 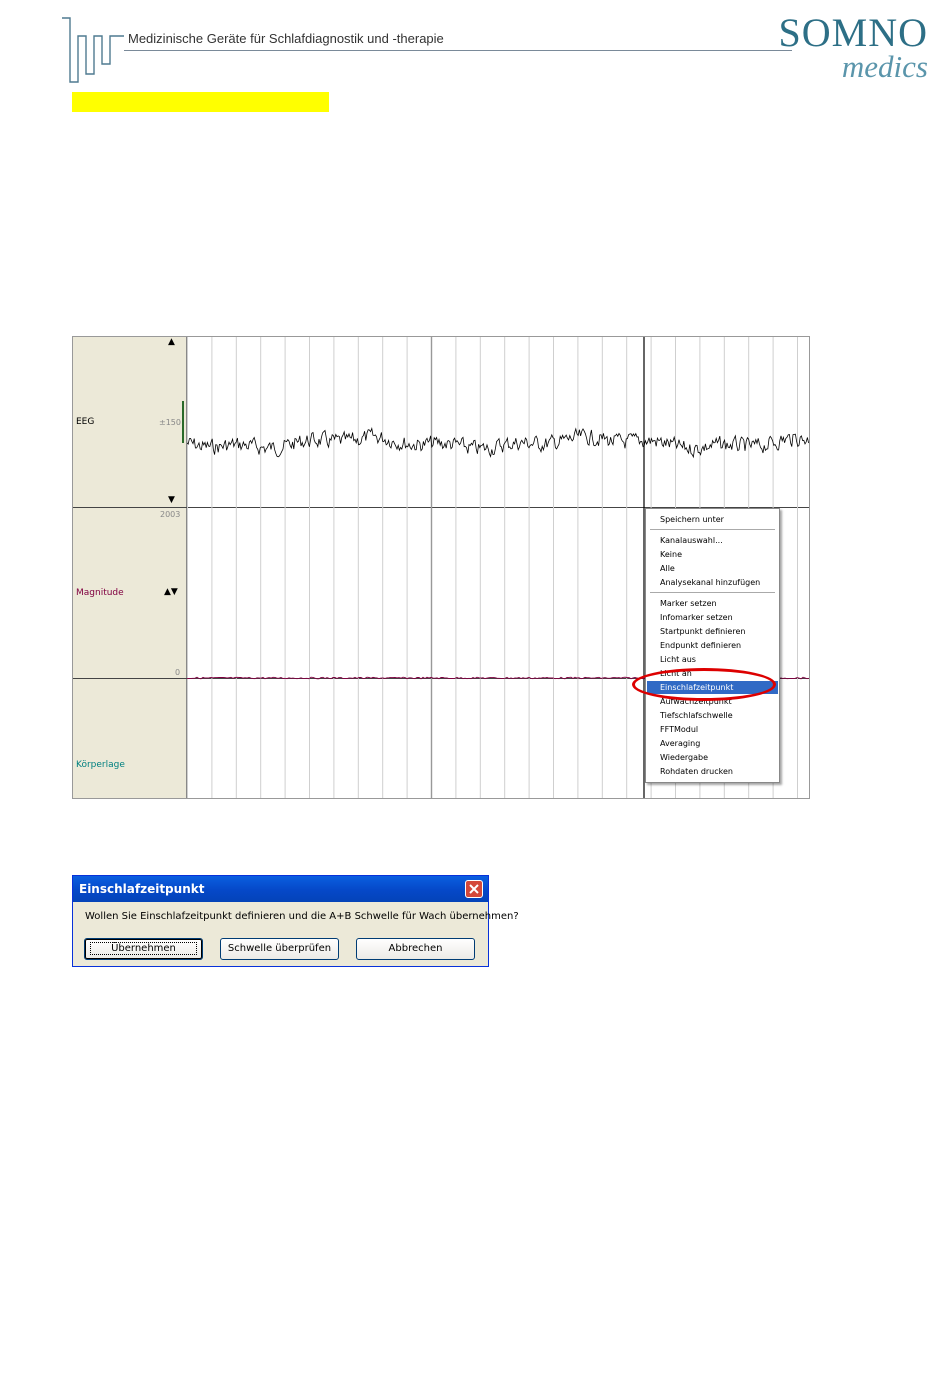 What do you see at coordinates (712, 715) in the screenshot?
I see `context-menu-item: Tiefschlafschwelle` at bounding box center [712, 715].